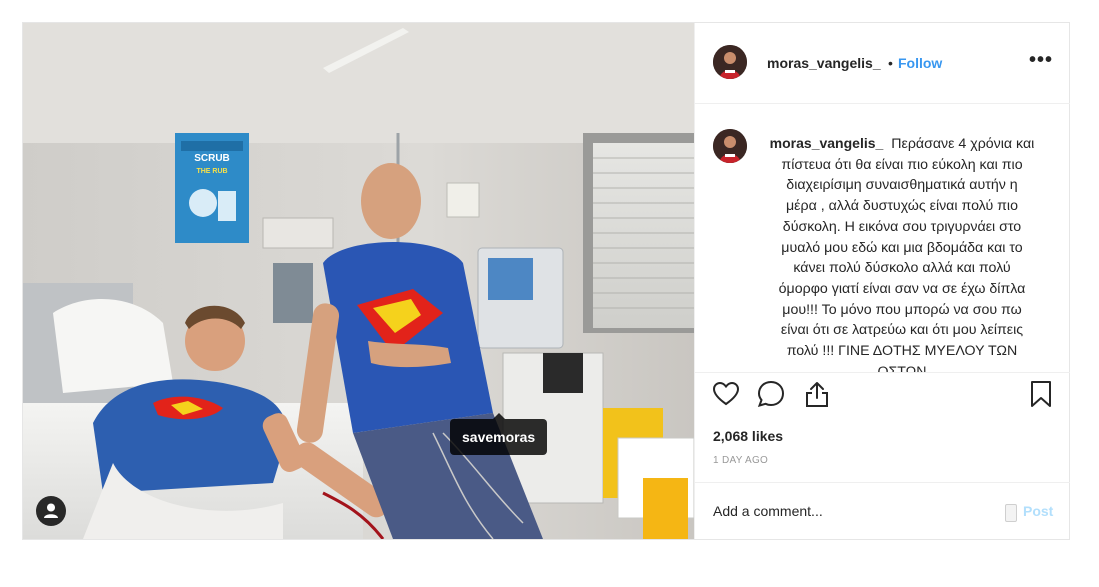 This screenshot has height=587, width=1099. I want to click on author-avatar, so click(730, 62).